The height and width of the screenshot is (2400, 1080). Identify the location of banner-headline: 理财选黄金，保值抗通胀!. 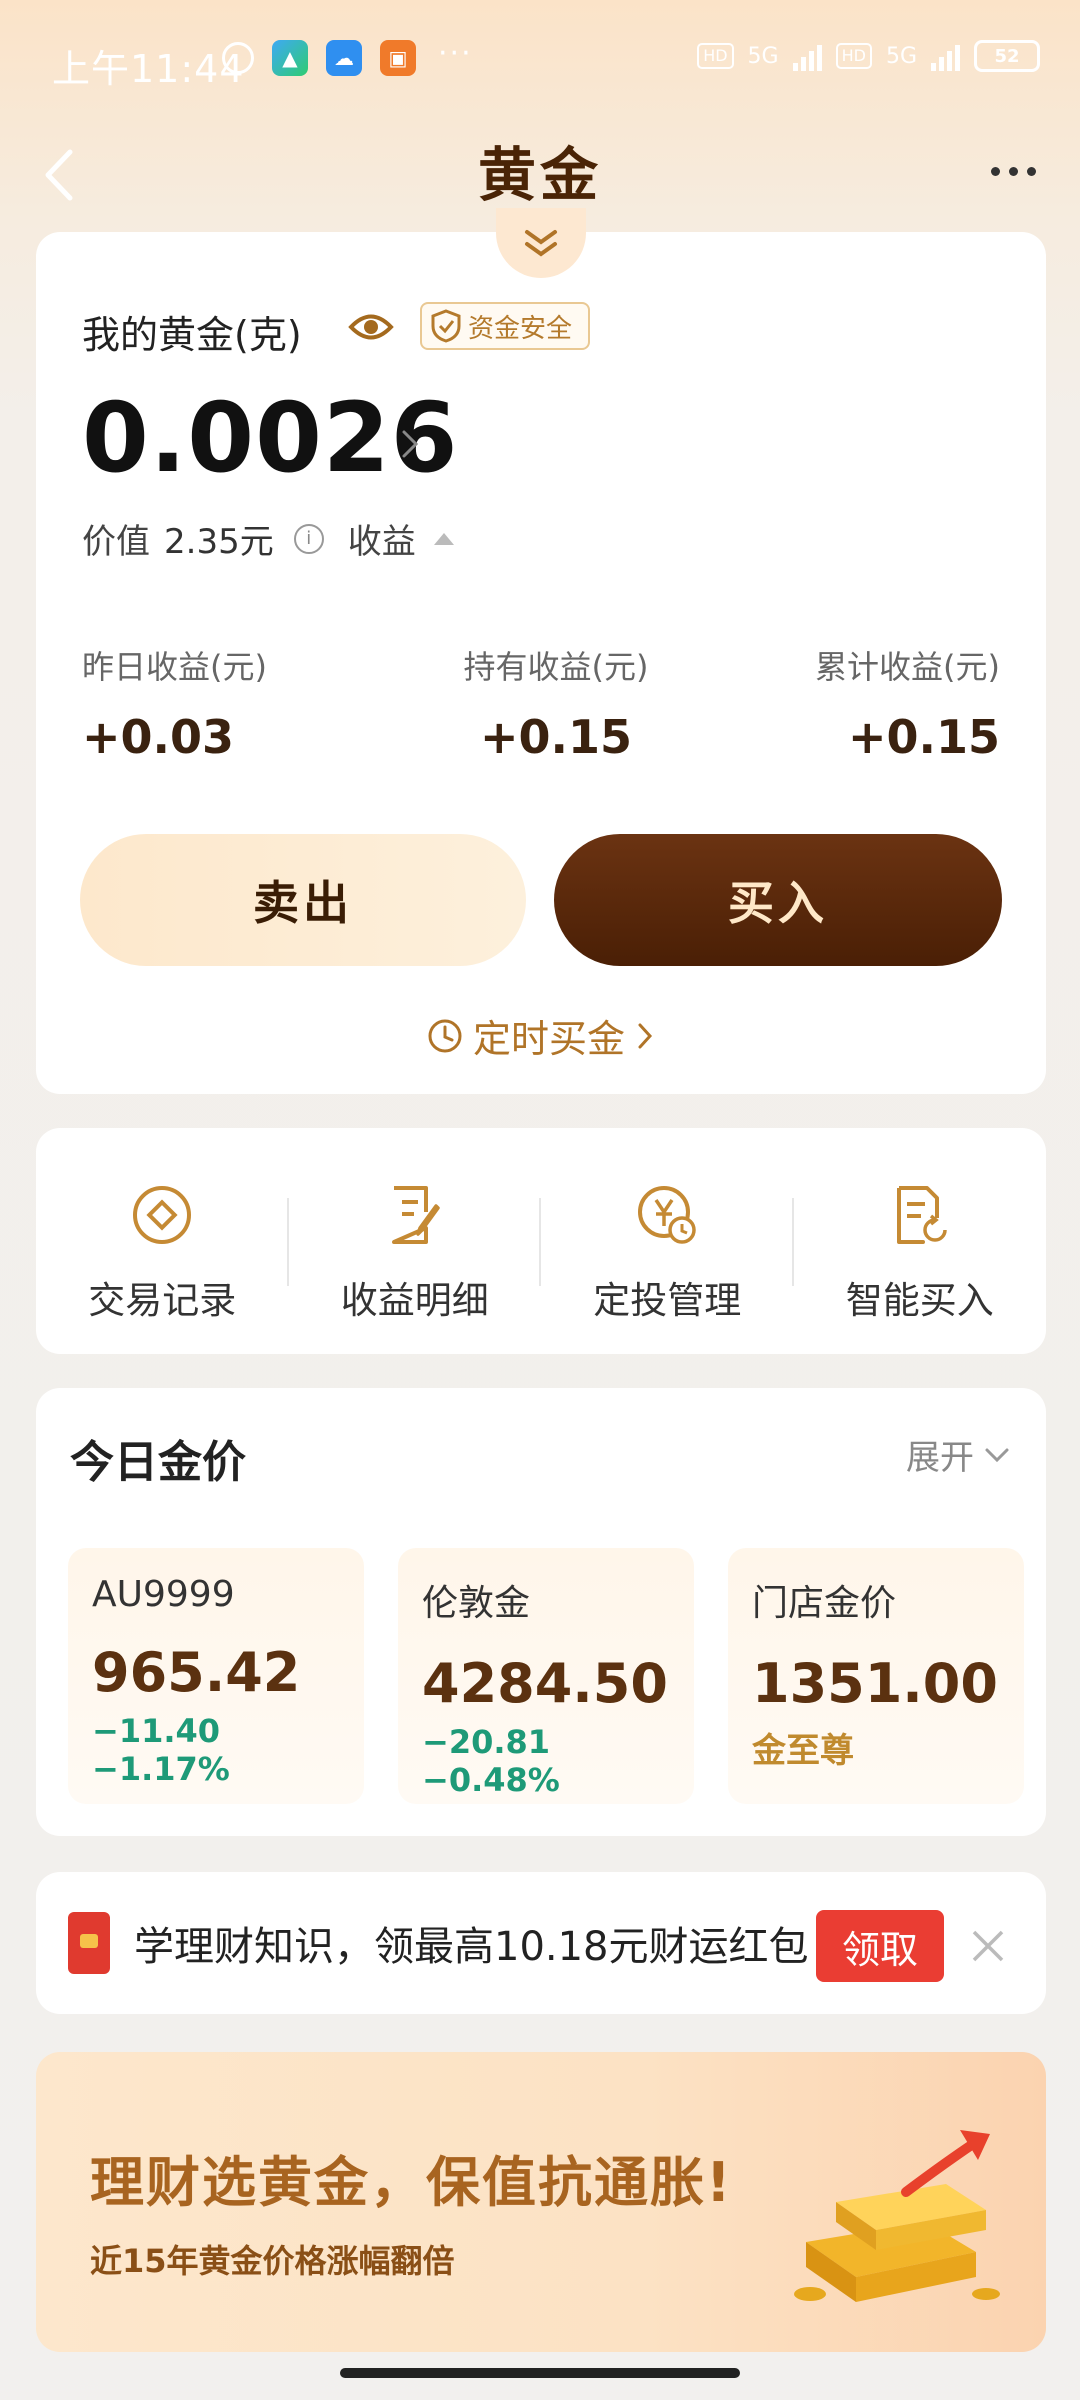
(411, 2182).